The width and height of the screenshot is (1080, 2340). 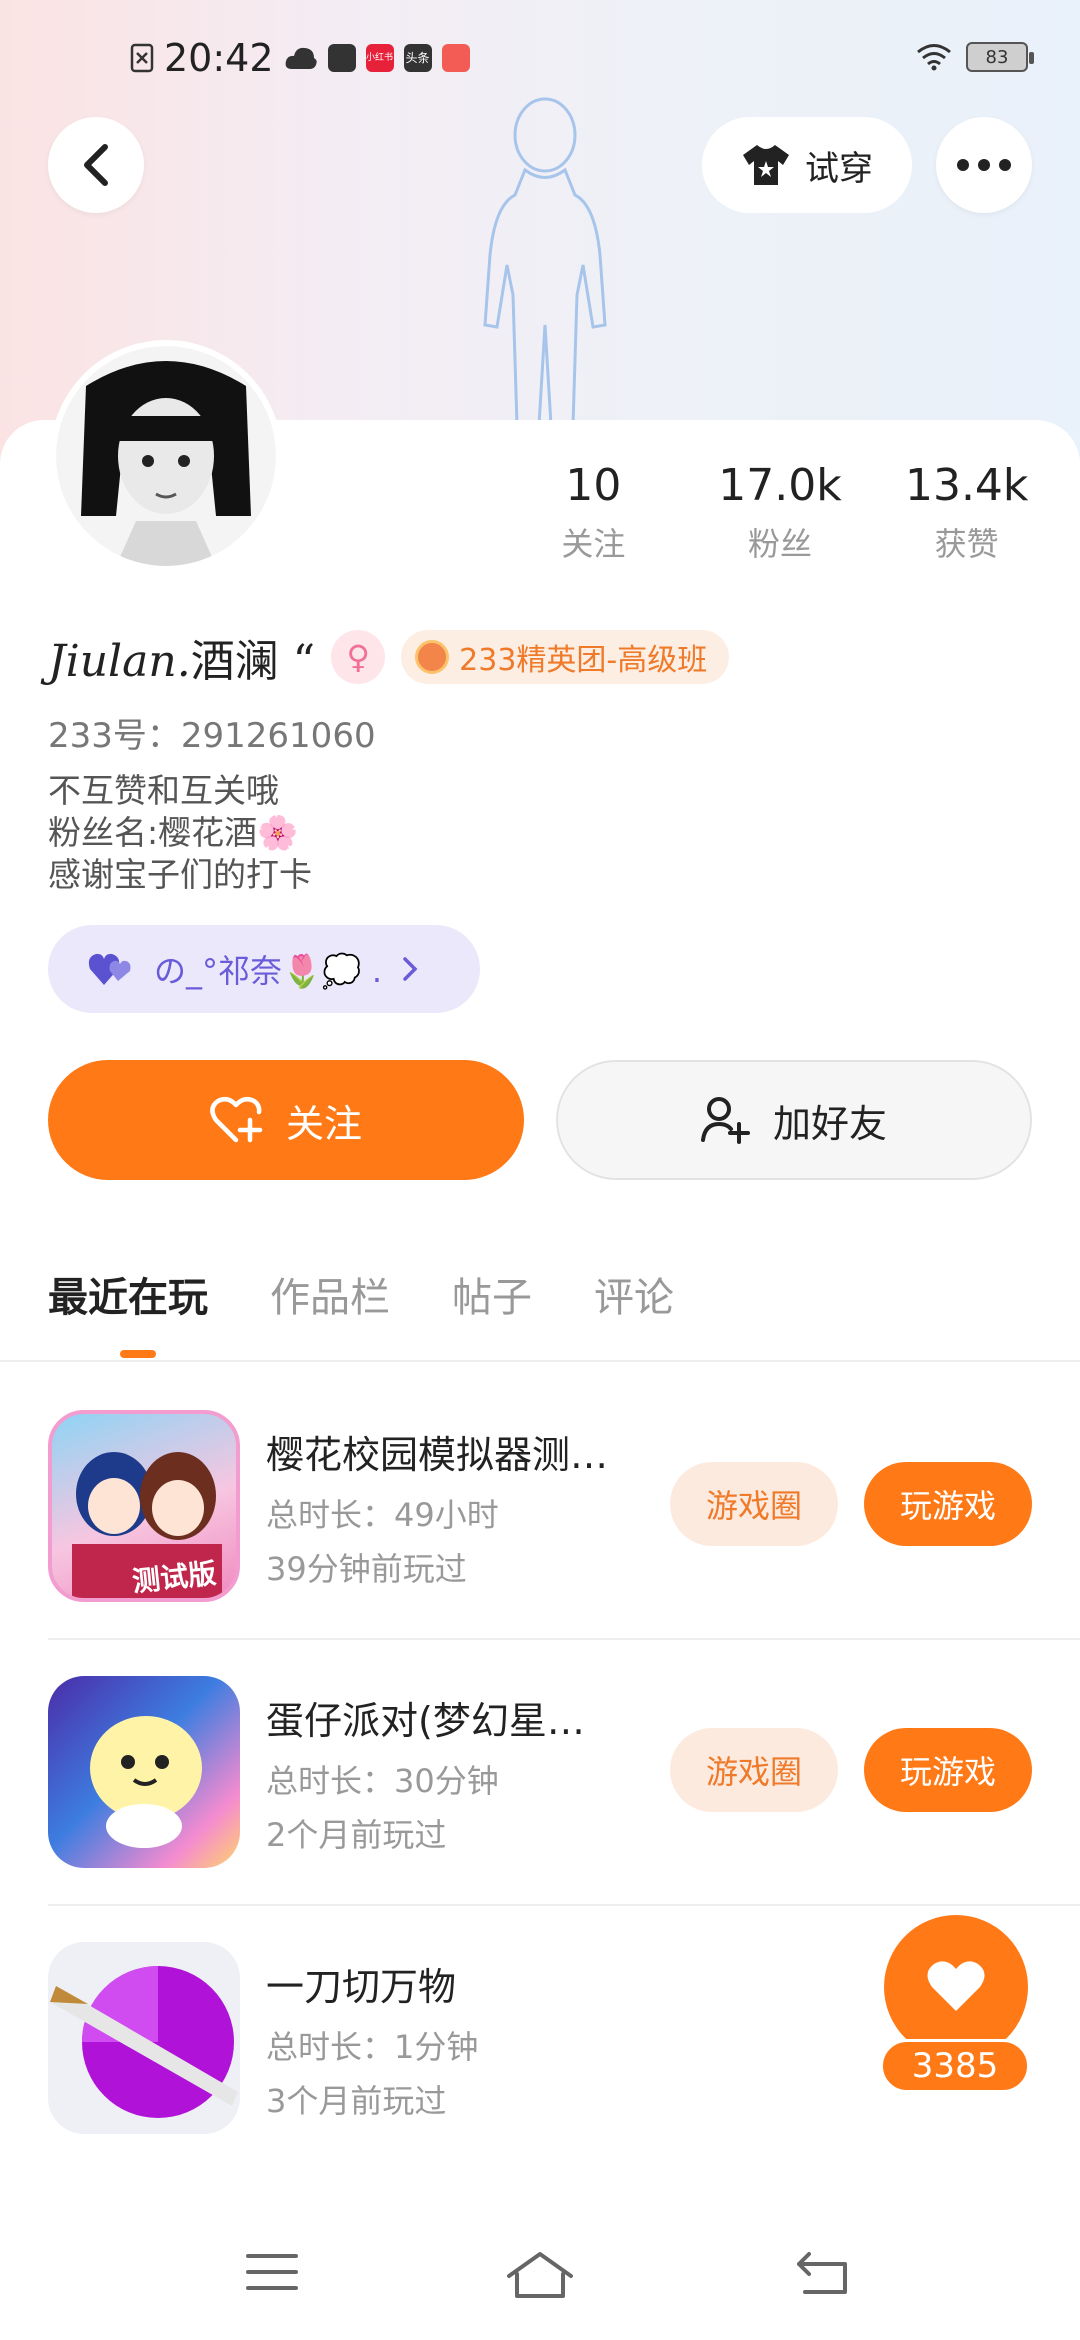 What do you see at coordinates (119, 661) in the screenshot?
I see `user-name-latin: Jiulan.` at bounding box center [119, 661].